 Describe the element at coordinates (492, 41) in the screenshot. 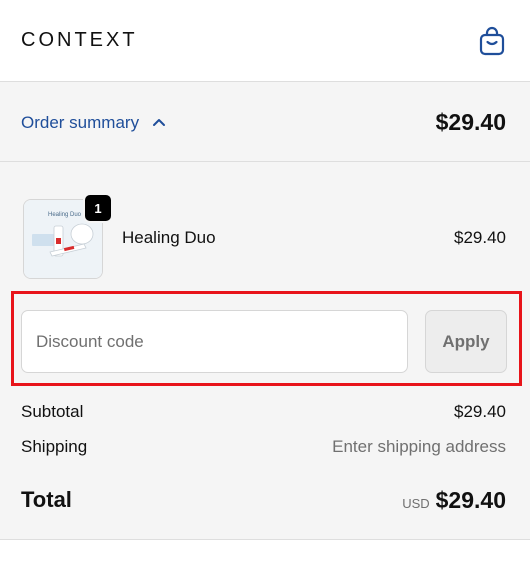

I see `shopping-bag-icon` at that location.